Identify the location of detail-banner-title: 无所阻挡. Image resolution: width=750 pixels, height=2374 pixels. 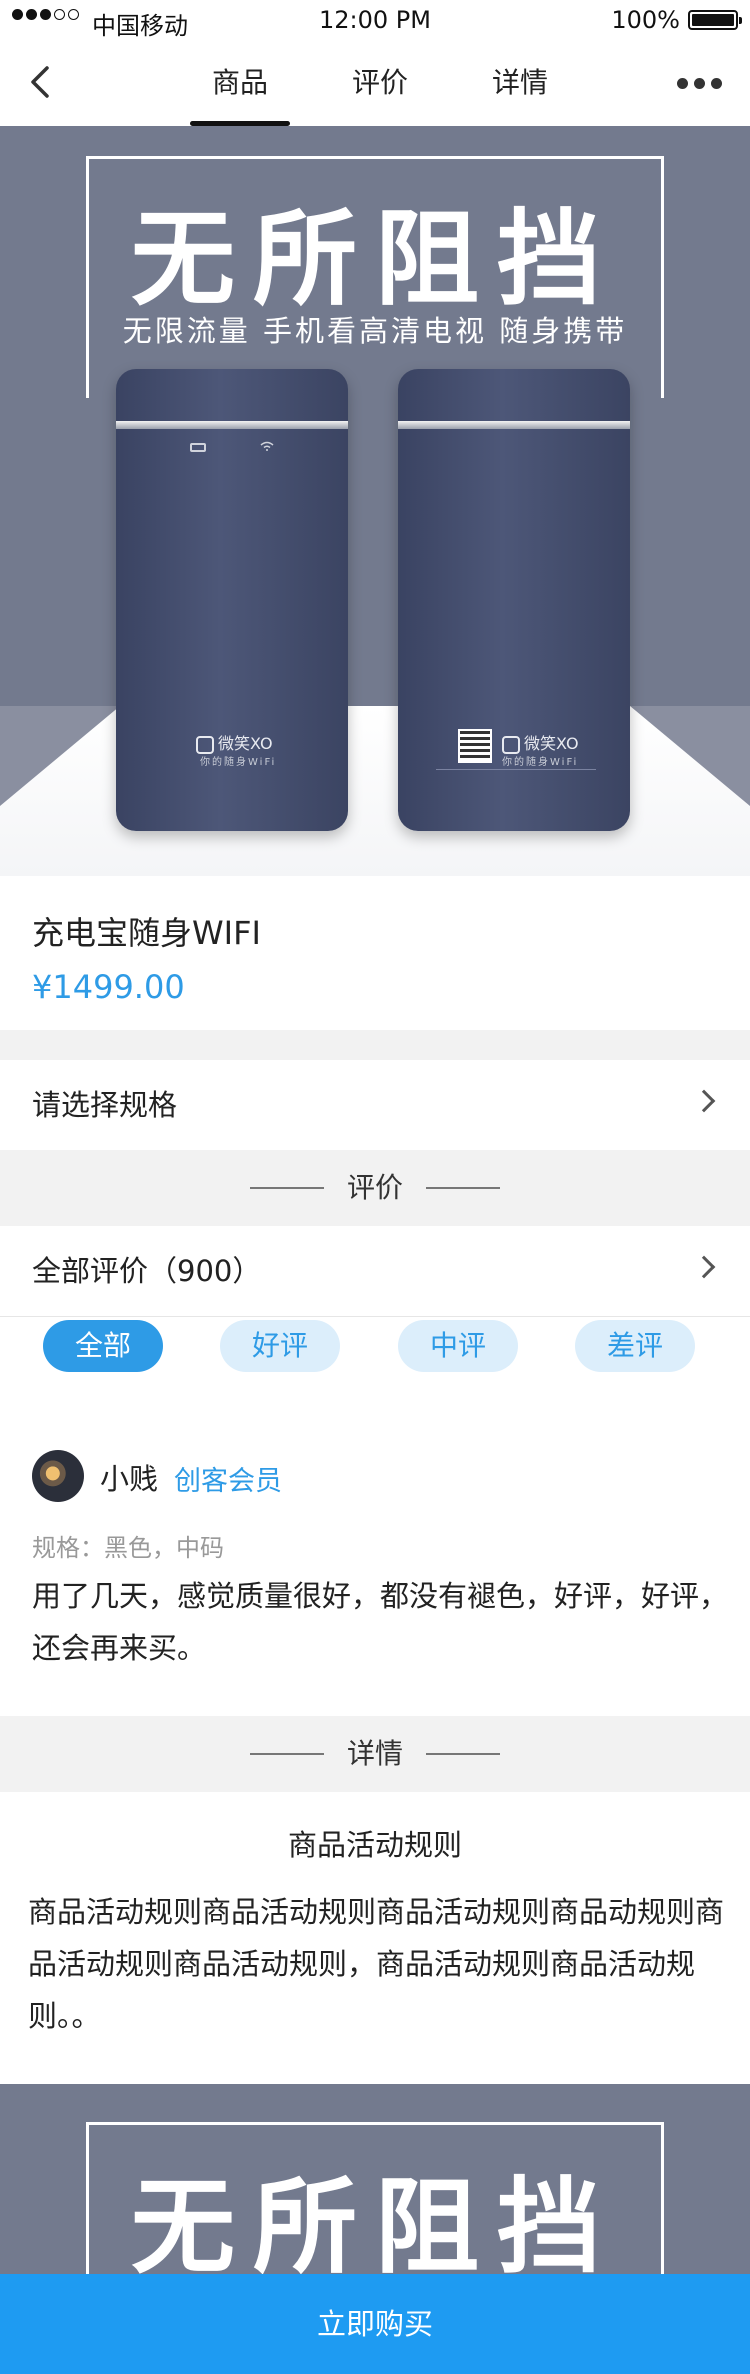
(374, 2227).